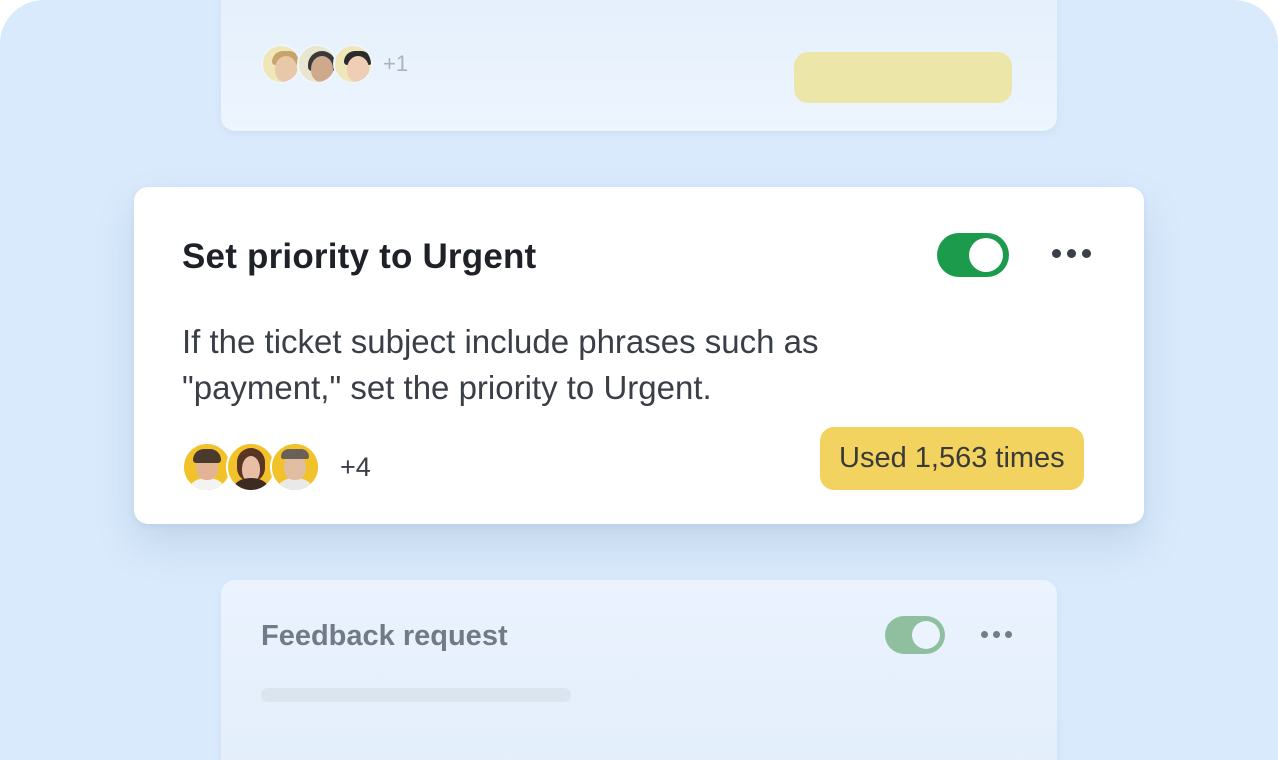 The width and height of the screenshot is (1278, 760). What do you see at coordinates (396, 63) in the screenshot?
I see `extra-assignees-count: +1` at bounding box center [396, 63].